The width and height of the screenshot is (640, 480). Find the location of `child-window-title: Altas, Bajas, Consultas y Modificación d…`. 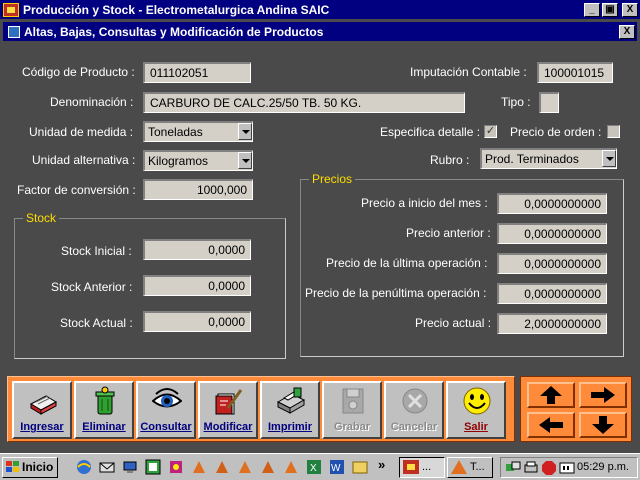

child-window-title: Altas, Bajas, Consultas y Modificación d… is located at coordinates (174, 31).